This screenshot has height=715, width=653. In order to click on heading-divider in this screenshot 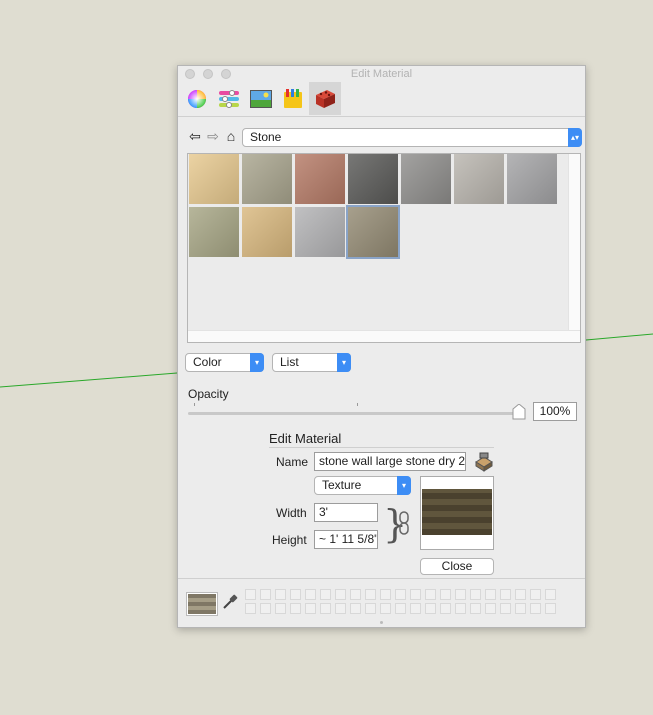, I will do `click(381, 447)`.